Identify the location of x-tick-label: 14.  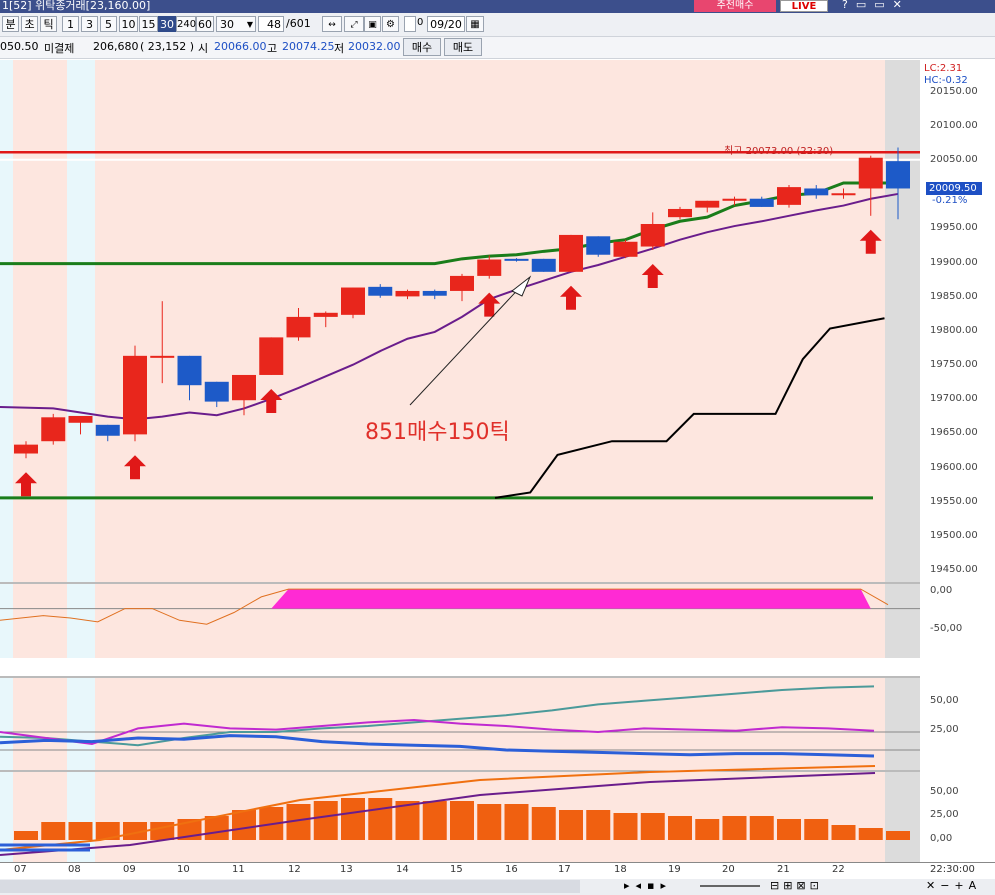
(402, 869).